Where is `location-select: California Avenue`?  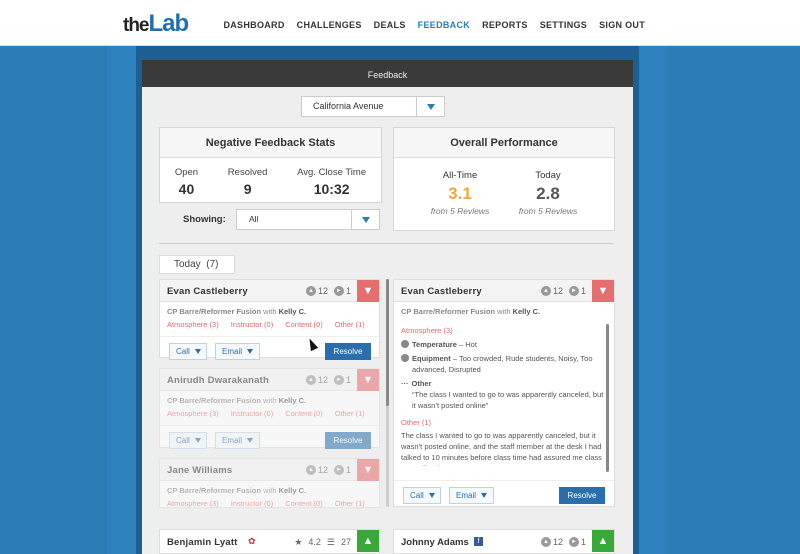 location-select: California Avenue is located at coordinates (373, 106).